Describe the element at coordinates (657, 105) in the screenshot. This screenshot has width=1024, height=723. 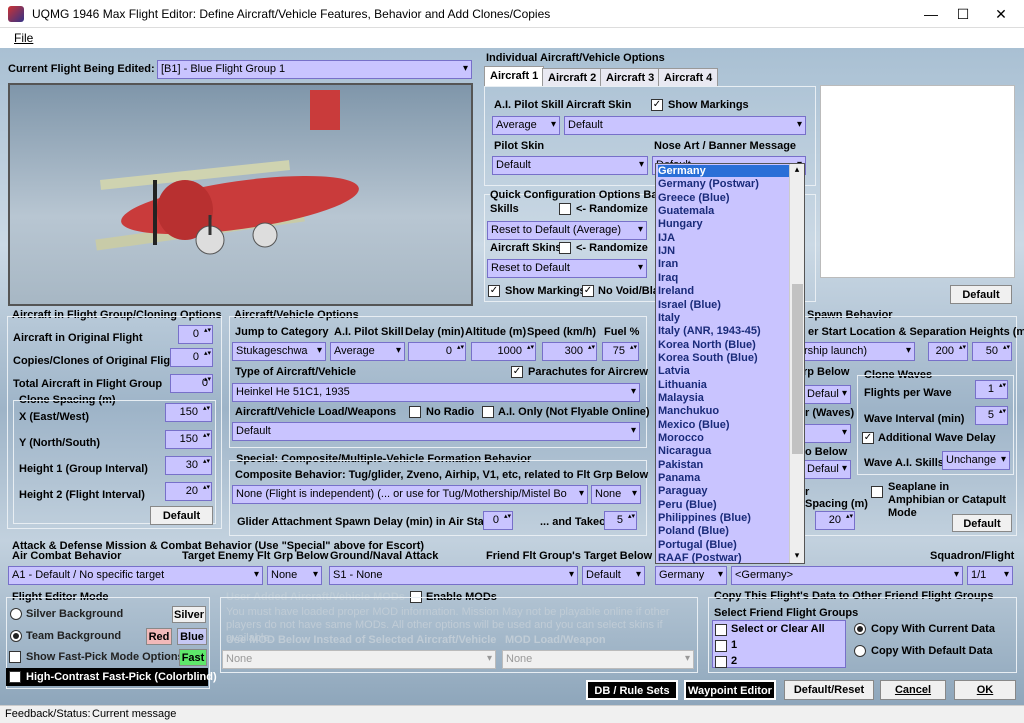
I see `show-markings-checkbox: ✓` at that location.